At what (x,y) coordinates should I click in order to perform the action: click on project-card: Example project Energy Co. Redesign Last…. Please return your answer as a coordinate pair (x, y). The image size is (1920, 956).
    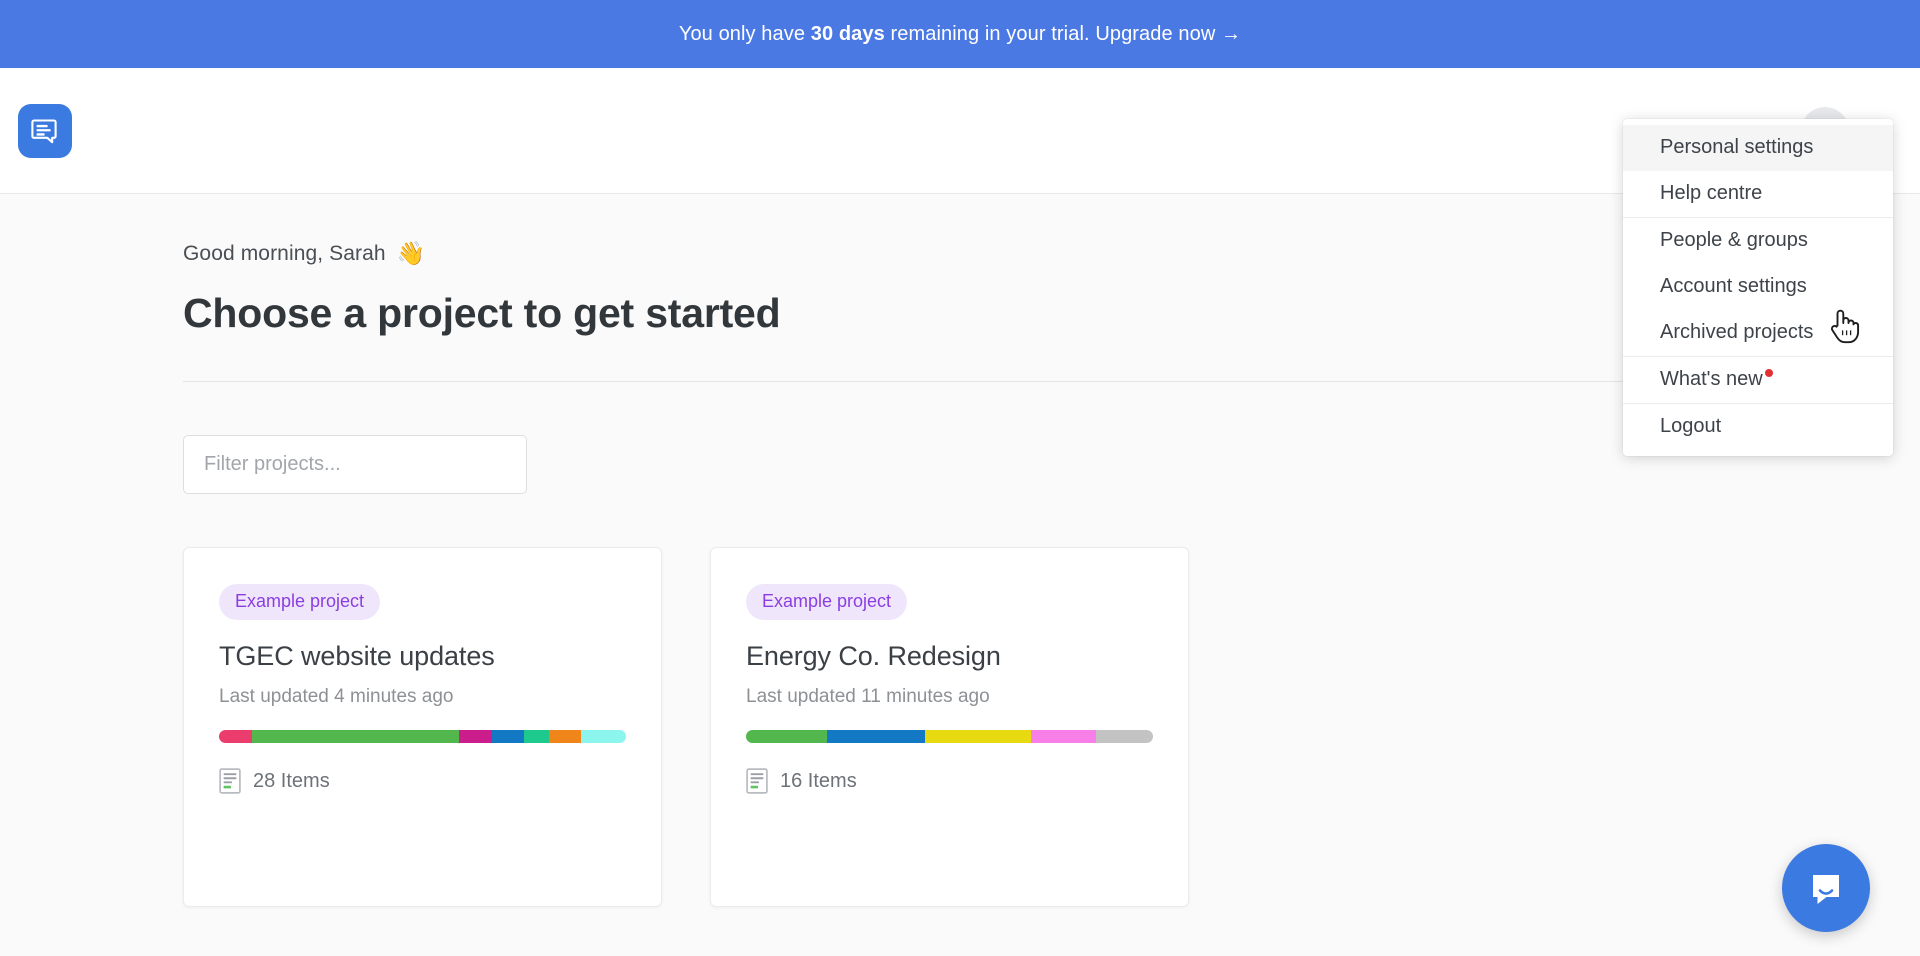
    Looking at the image, I should click on (949, 727).